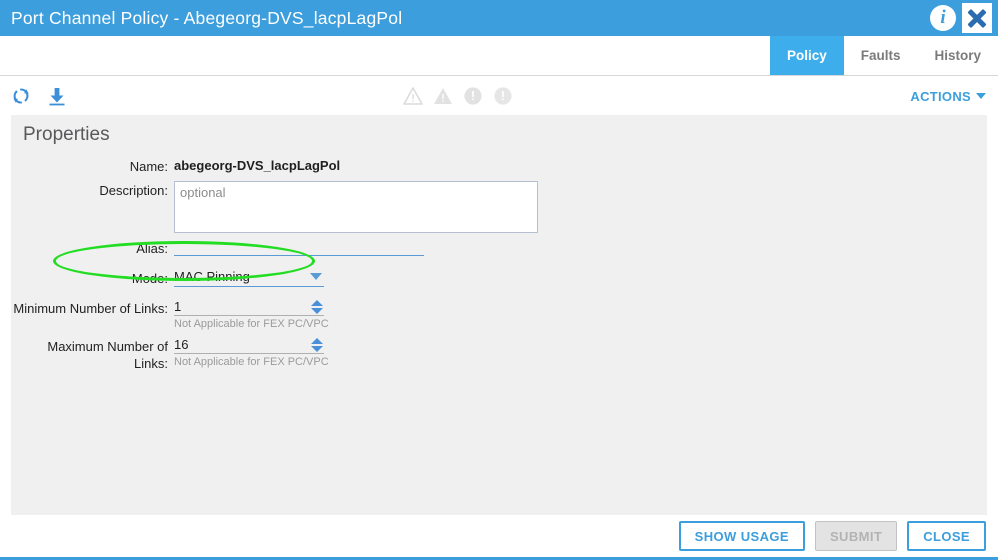 The height and width of the screenshot is (560, 998). I want to click on actions-menu-button: ACTIONS, so click(948, 96).